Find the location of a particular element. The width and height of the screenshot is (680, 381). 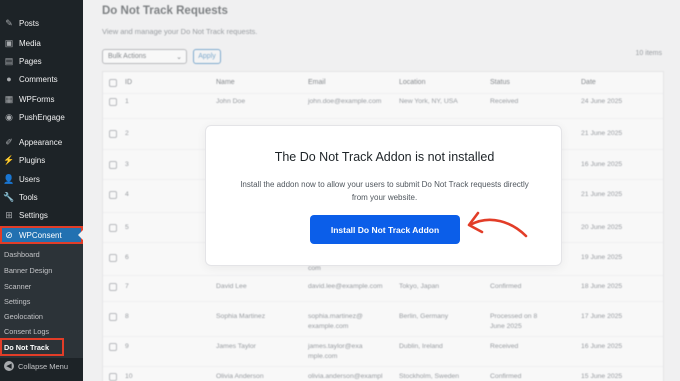

cell-location: Berlin, Germany is located at coordinates (424, 316).